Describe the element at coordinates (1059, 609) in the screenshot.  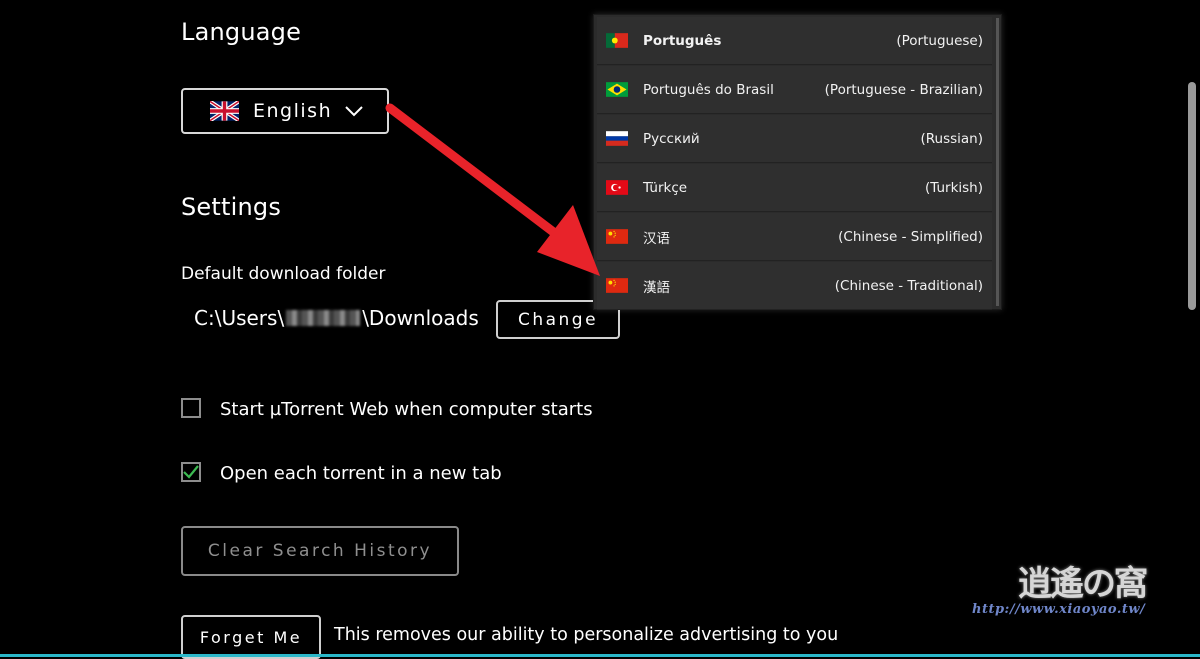
I see `watermark-url: http://www.xiaoyao.tw/` at that location.